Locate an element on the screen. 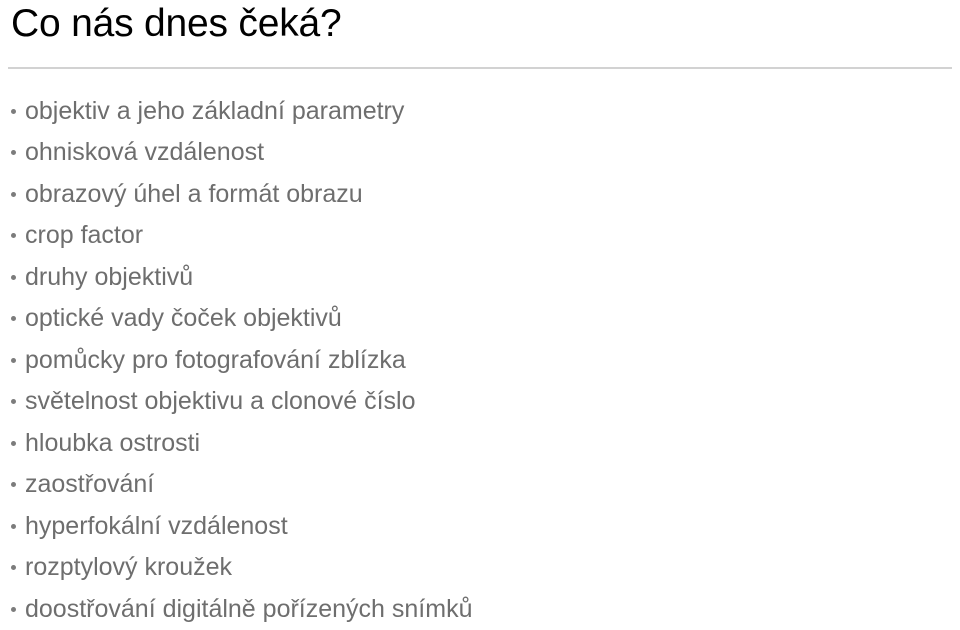 The image size is (960, 630). list-item-label: pomůcky pro fotografování zblízka is located at coordinates (215, 359).